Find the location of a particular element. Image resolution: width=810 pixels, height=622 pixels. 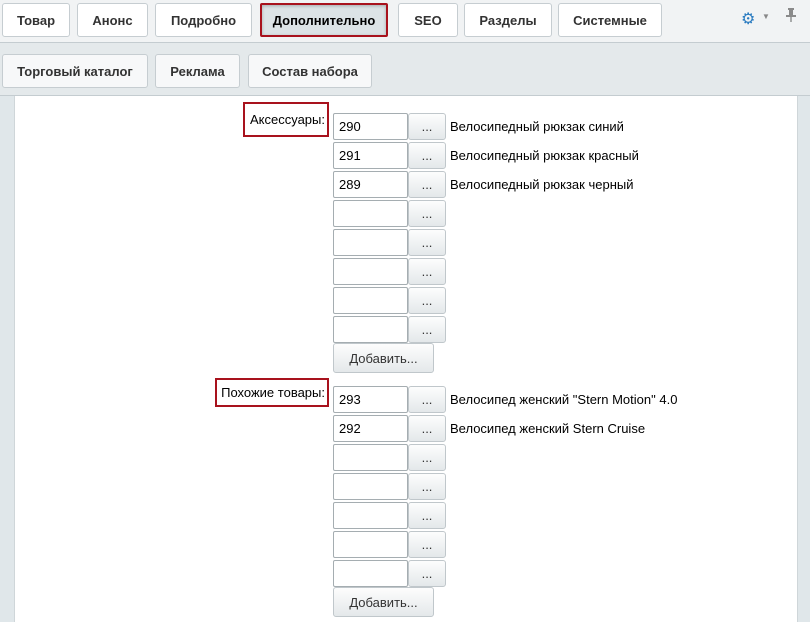

gear-icon: ⚙ is located at coordinates (748, 19).